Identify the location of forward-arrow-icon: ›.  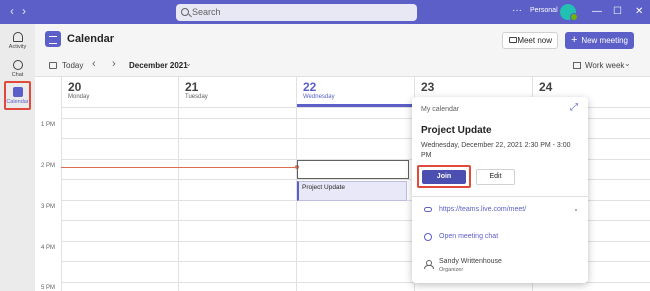
(24, 11).